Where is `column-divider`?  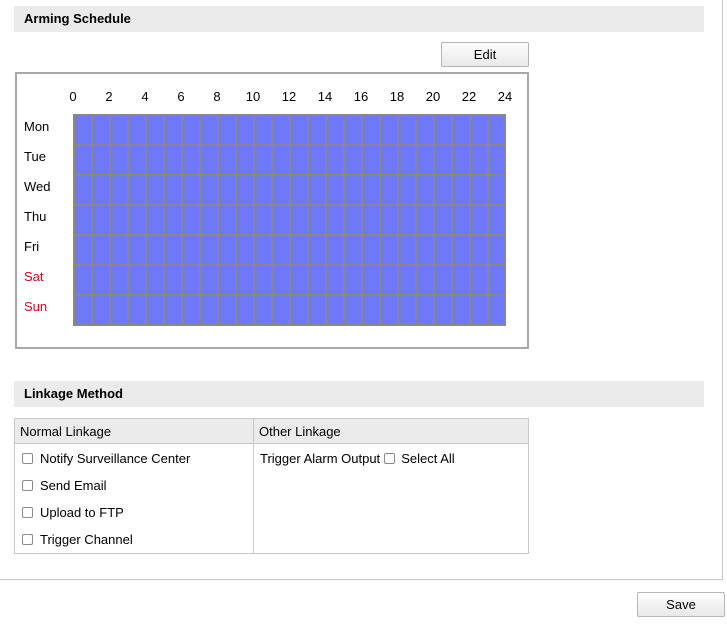 column-divider is located at coordinates (253, 486).